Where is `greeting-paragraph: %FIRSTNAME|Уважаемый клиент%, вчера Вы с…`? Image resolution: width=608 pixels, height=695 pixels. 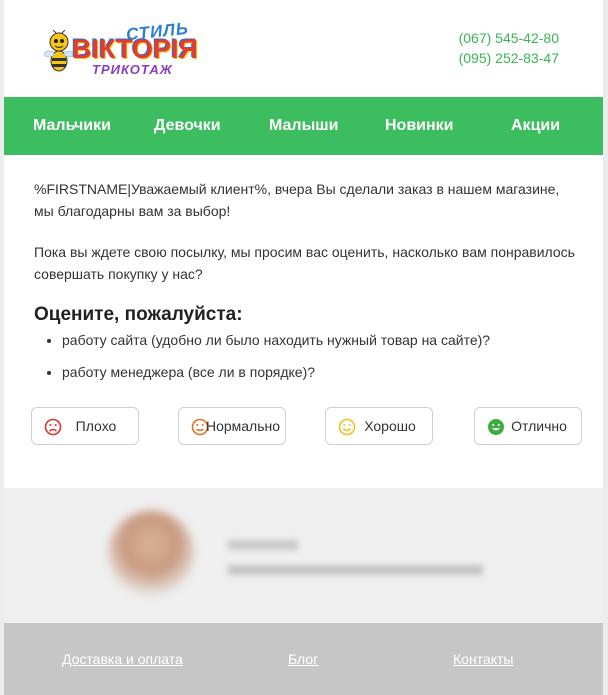
greeting-paragraph: %FIRSTNAME|Уважаемый клиент%, вчера Вы с… is located at coordinates (297, 200).